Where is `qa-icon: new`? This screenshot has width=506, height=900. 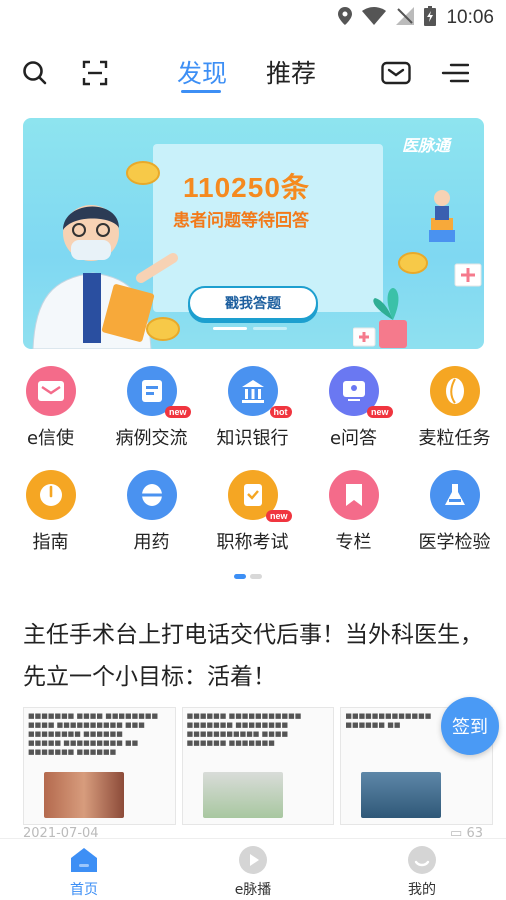
qa-icon: new is located at coordinates (360, 392).